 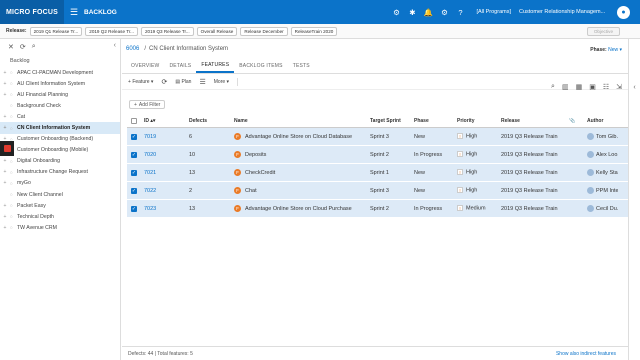 What do you see at coordinates (150, 209) in the screenshot?
I see `feature-id-link: 7023` at bounding box center [150, 209].